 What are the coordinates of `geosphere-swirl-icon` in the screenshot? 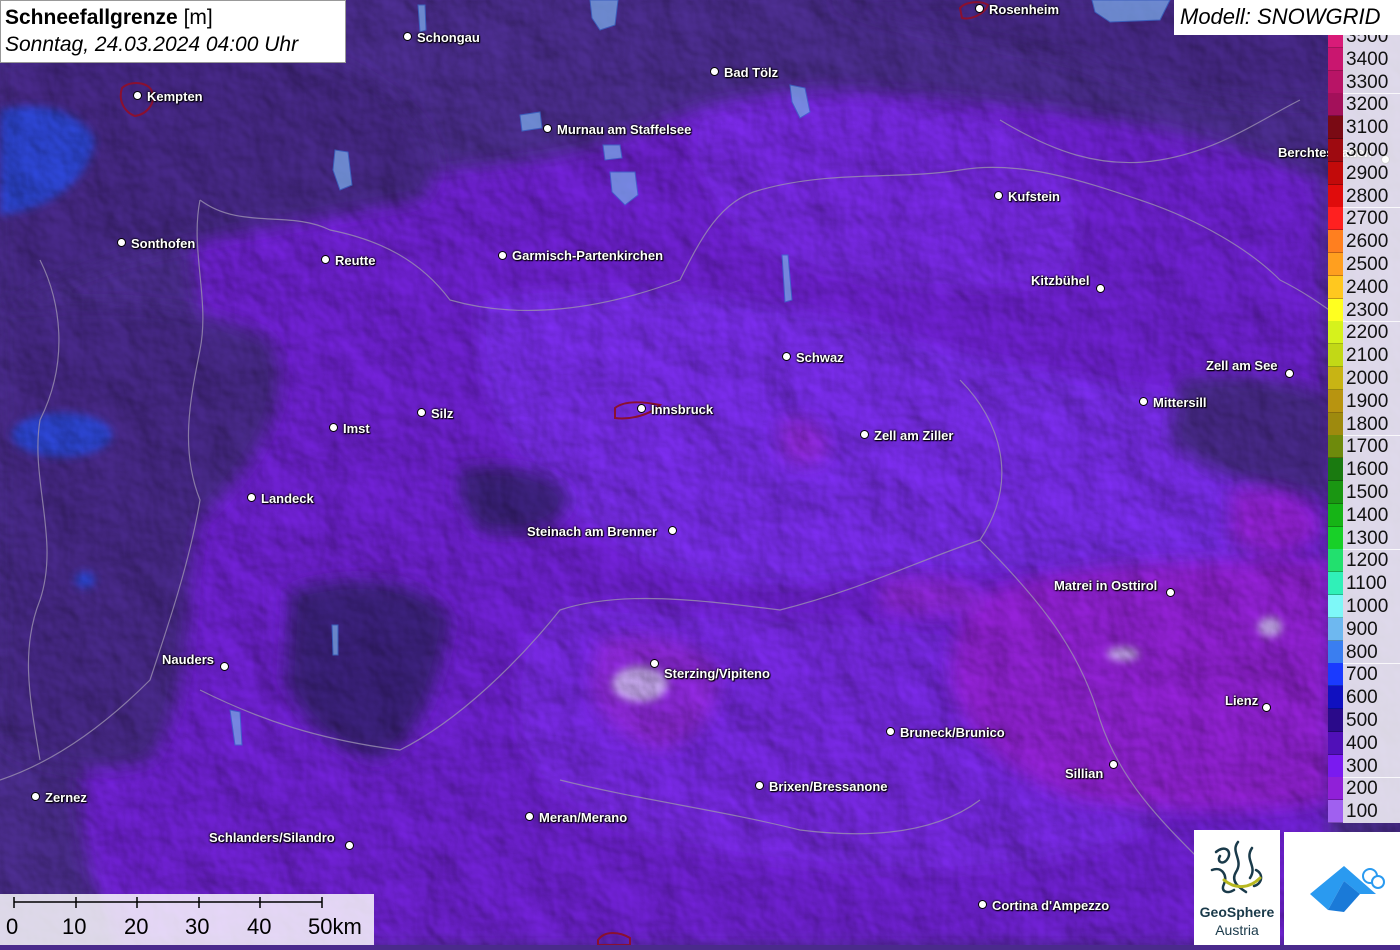 It's located at (1236, 867).